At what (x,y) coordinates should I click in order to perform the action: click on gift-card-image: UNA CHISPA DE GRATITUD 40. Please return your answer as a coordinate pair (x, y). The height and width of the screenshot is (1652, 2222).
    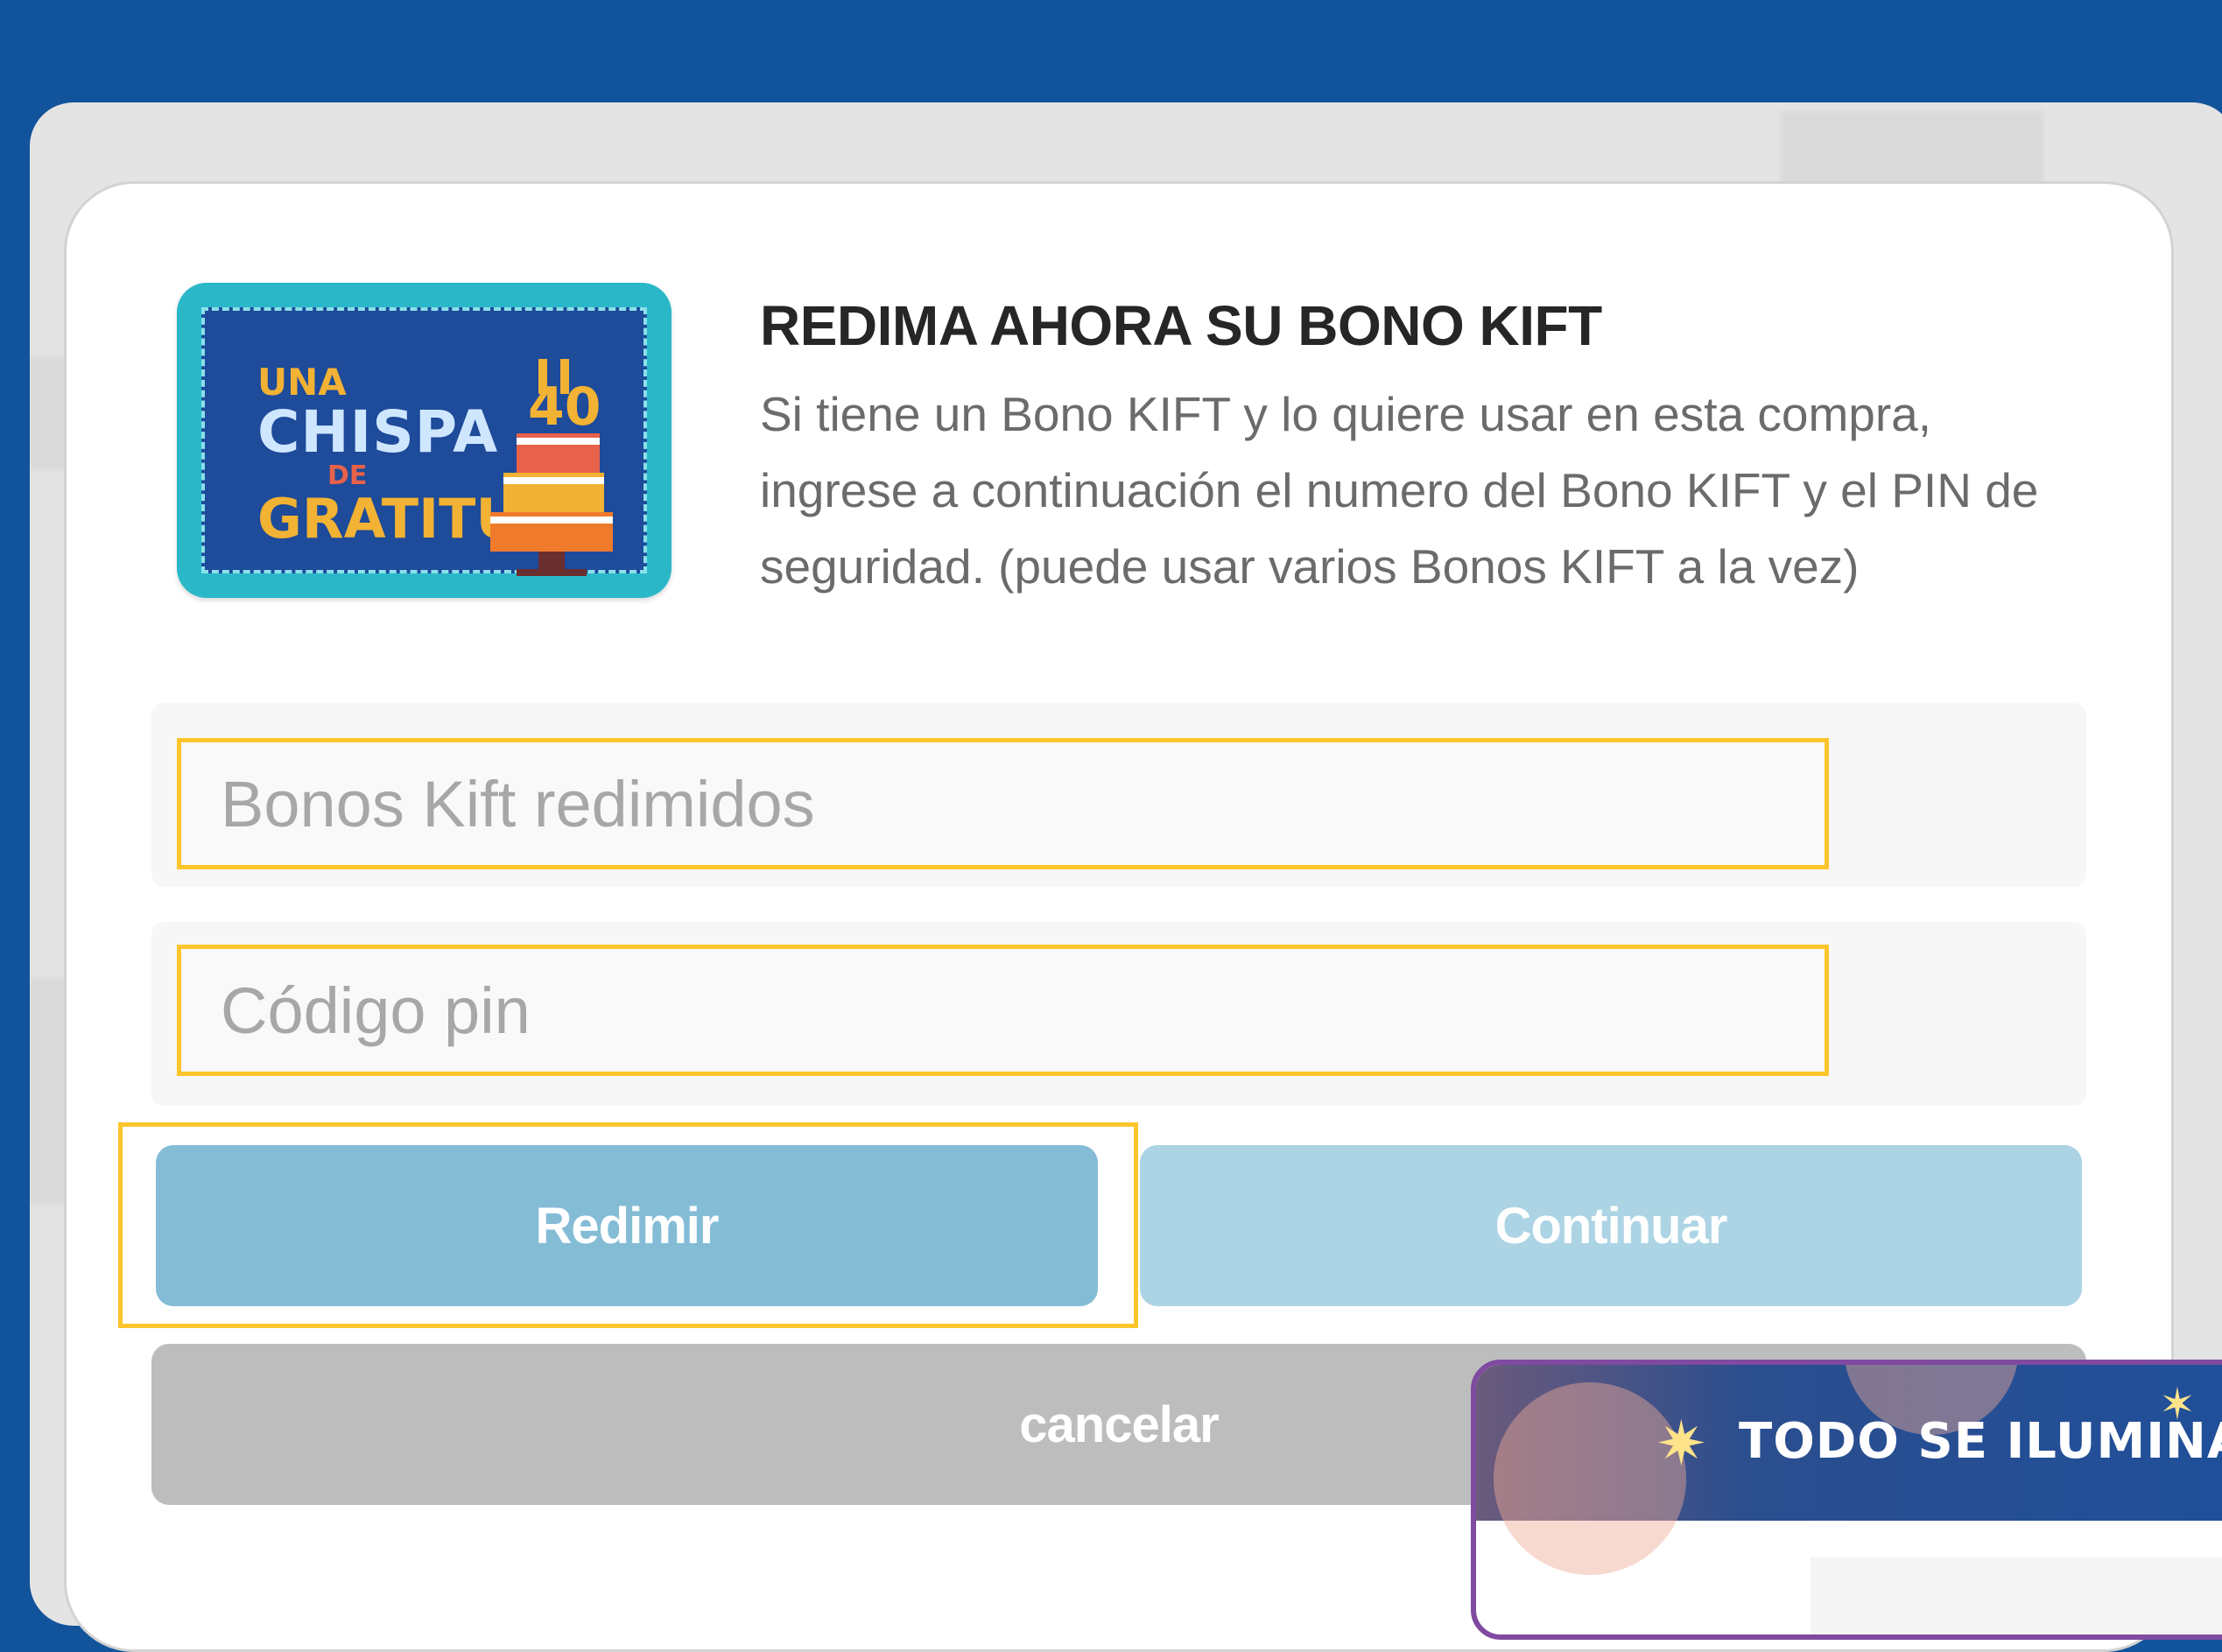
    Looking at the image, I should click on (424, 441).